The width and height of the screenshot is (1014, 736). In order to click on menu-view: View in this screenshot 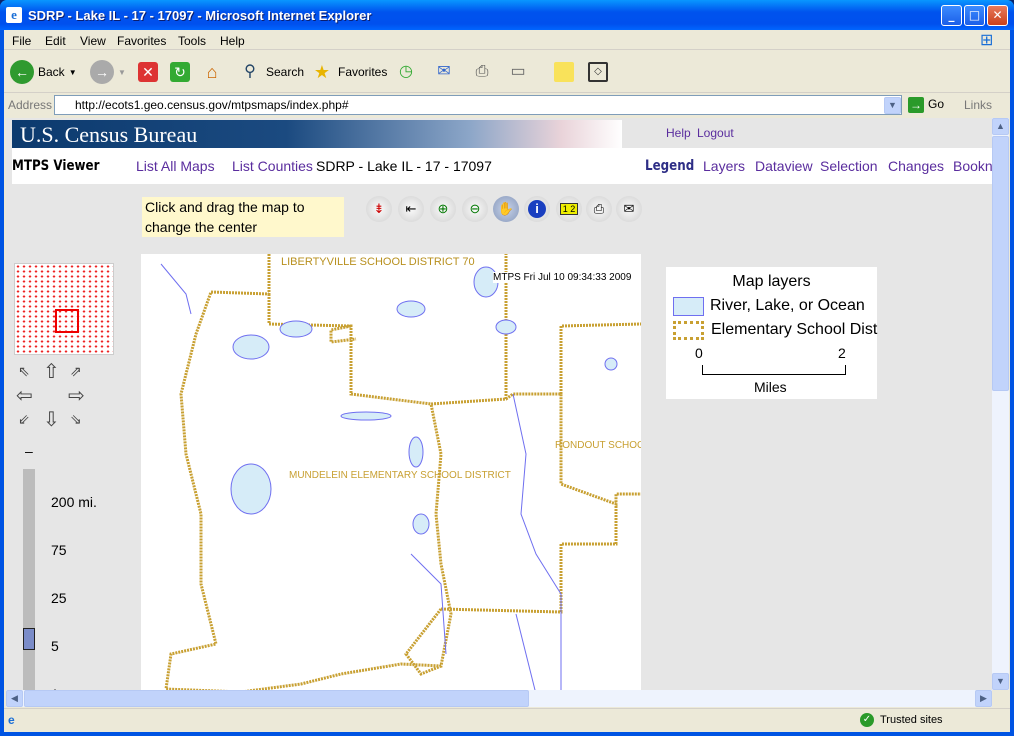, I will do `click(93, 41)`.